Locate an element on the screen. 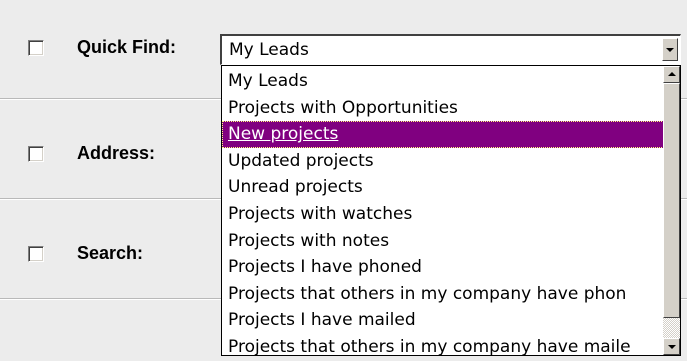  arrow-down-icon is located at coordinates (672, 347).